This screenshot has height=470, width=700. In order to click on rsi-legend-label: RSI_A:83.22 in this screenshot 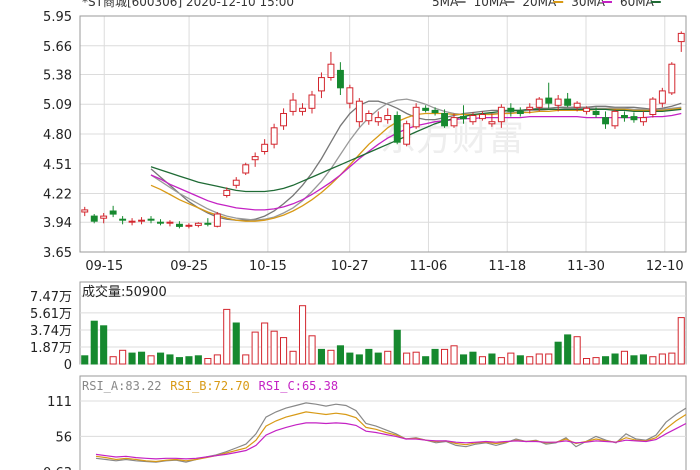, I will do `click(121, 386)`.